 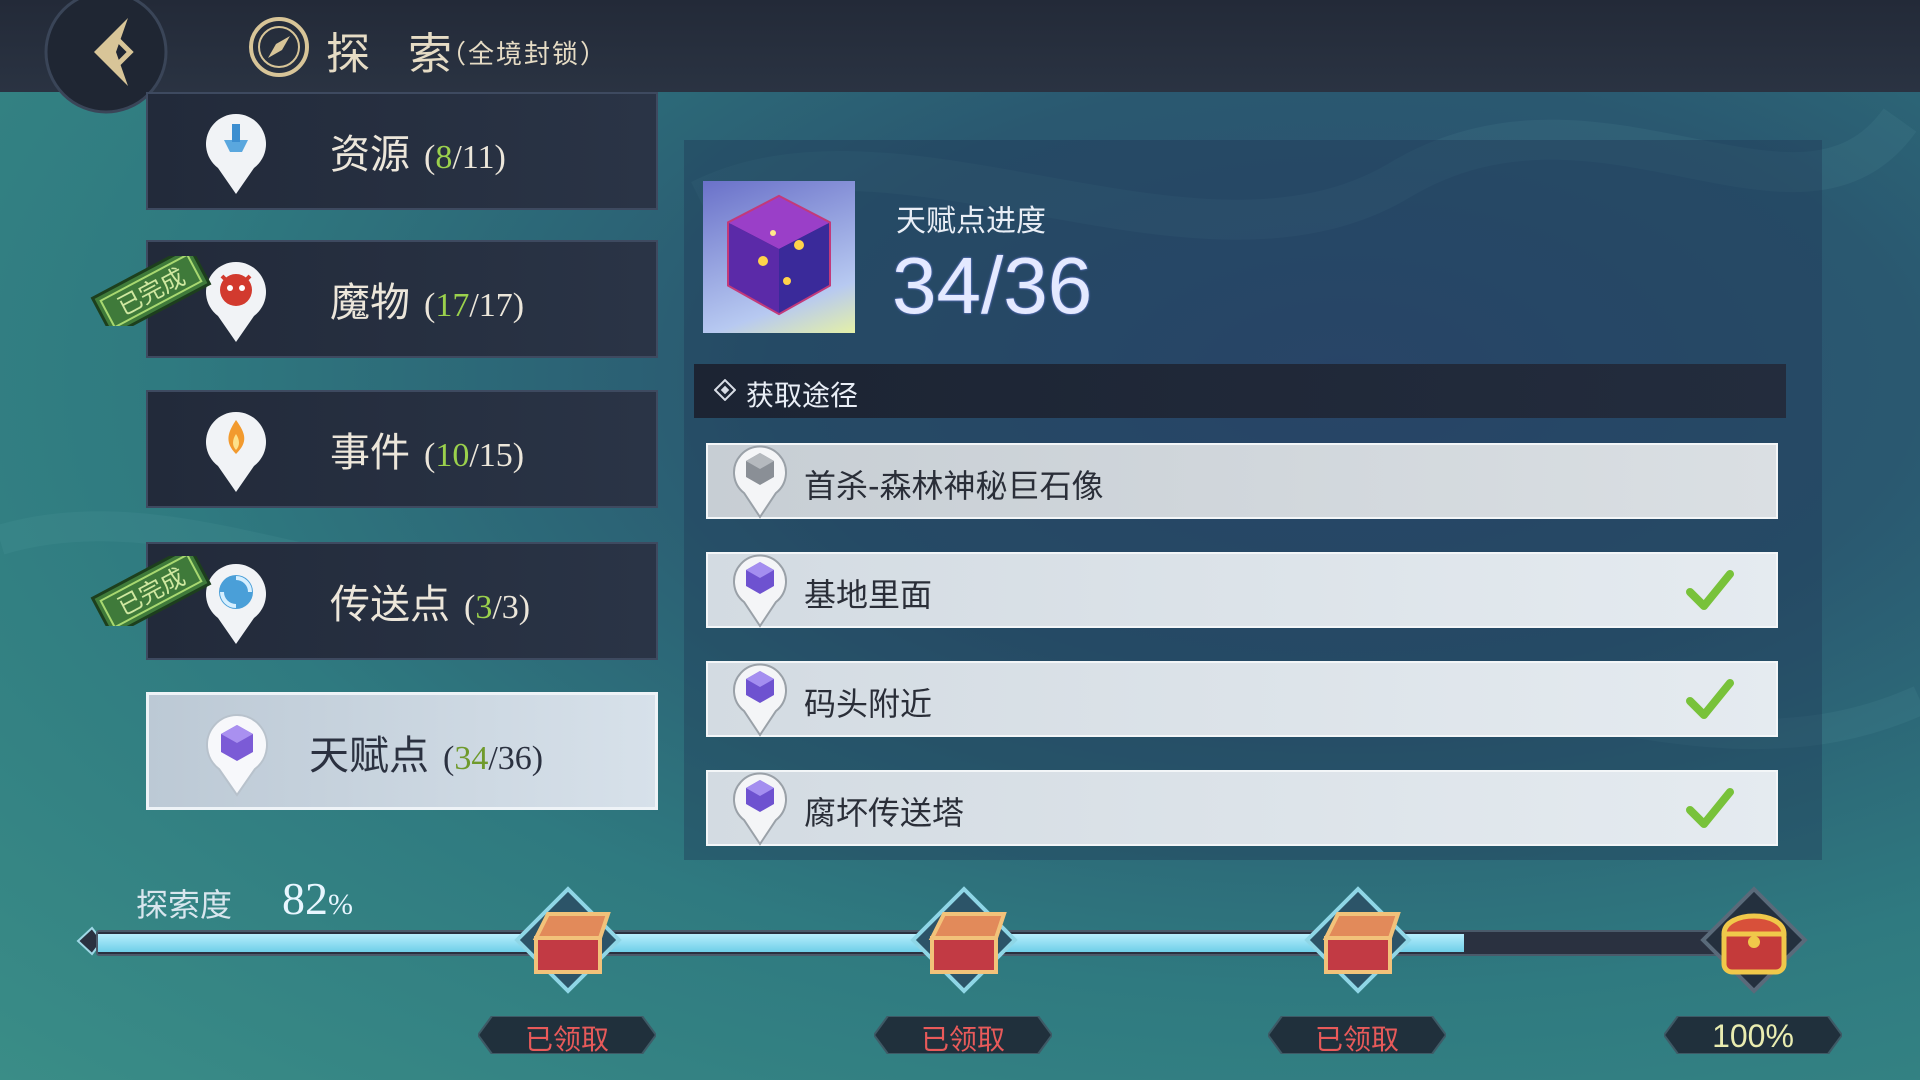 I want to click on category-talents: 天赋点 (34/36), so click(x=402, y=751).